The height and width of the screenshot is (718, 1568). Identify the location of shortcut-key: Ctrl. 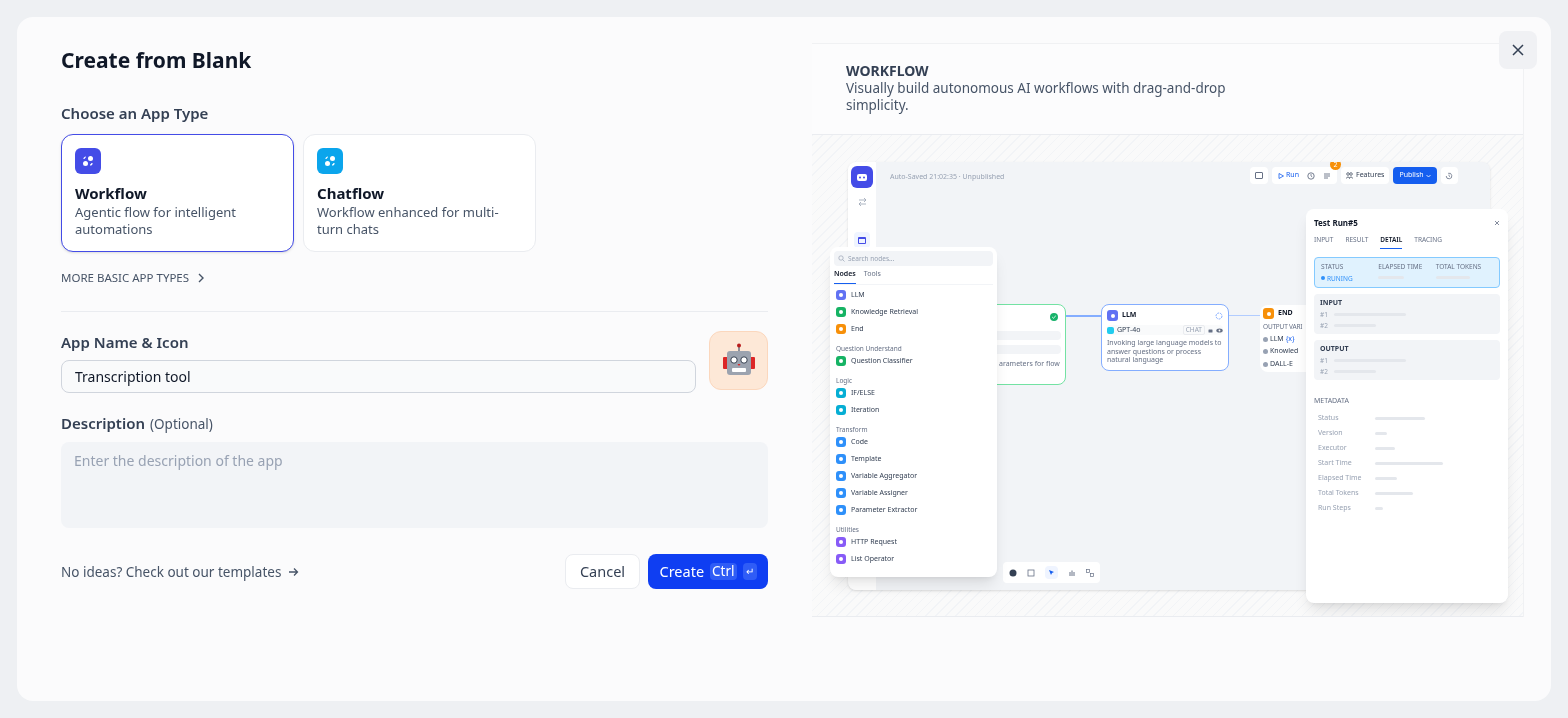
(723, 572).